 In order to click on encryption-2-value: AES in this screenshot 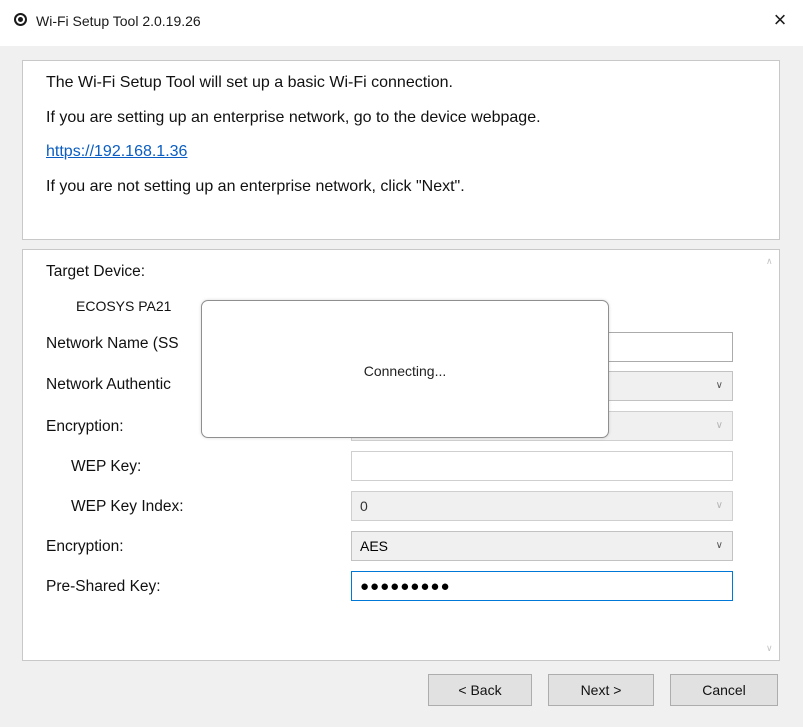, I will do `click(374, 546)`.